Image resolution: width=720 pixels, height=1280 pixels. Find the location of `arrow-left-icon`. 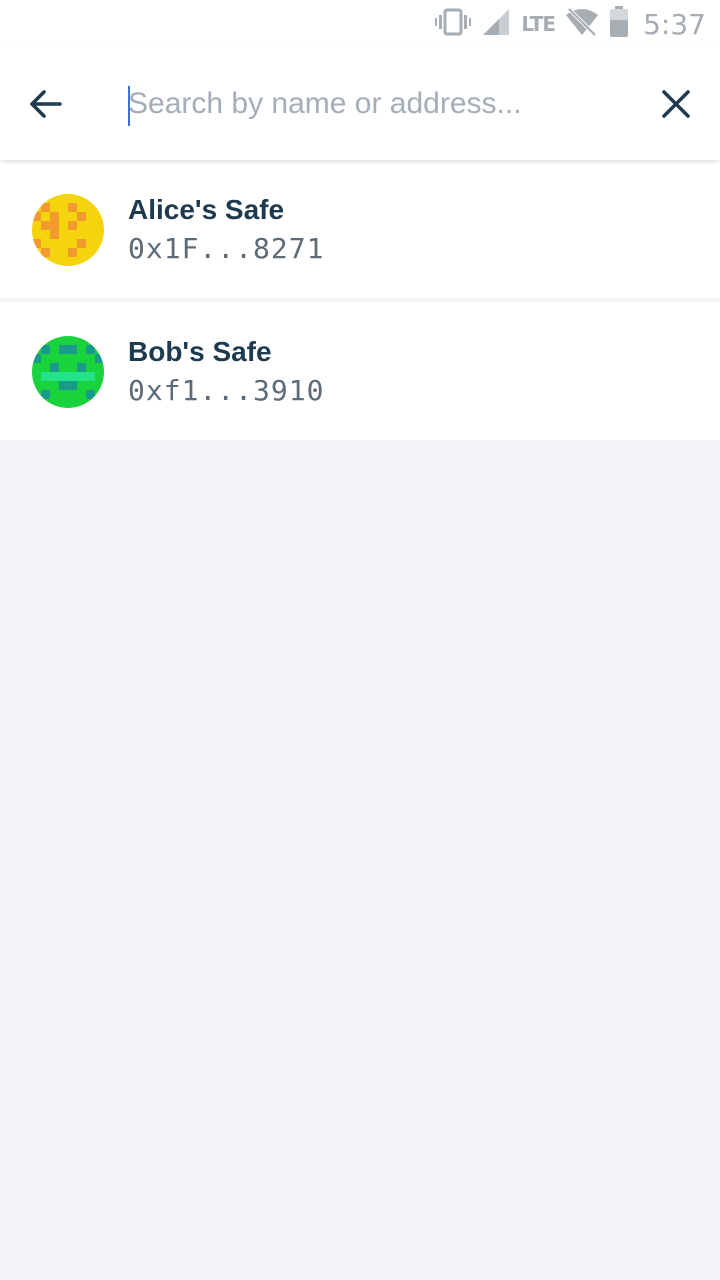

arrow-left-icon is located at coordinates (46, 104).